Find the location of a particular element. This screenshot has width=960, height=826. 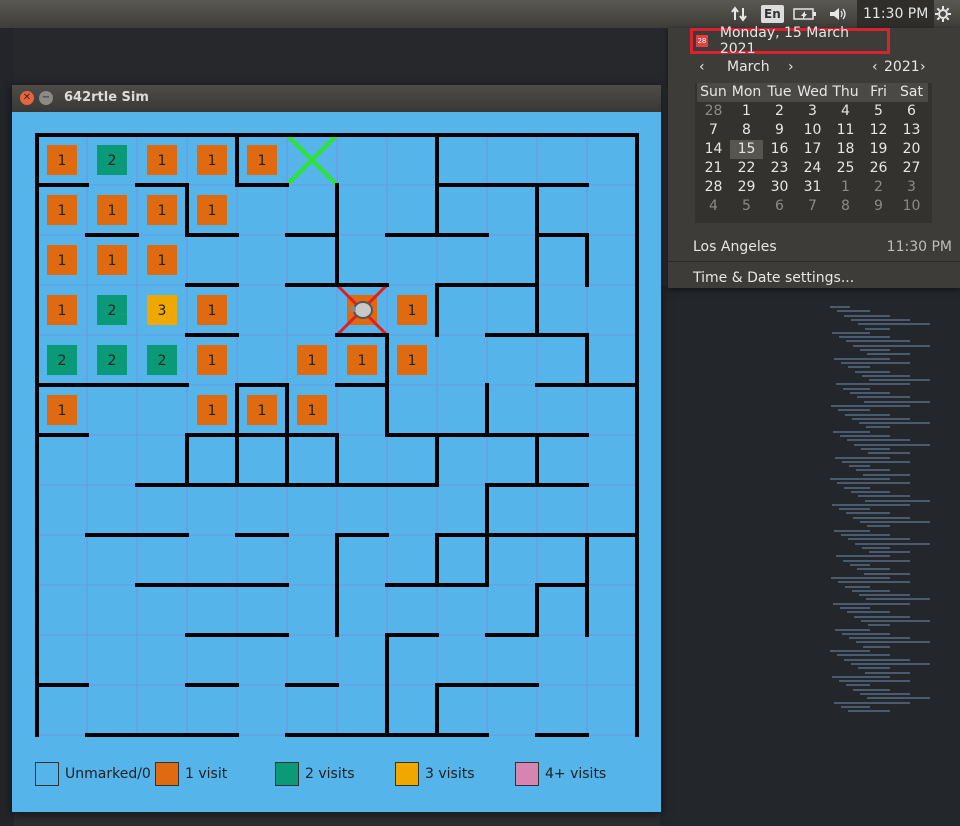

weekday-header: Mon is located at coordinates (746, 92).